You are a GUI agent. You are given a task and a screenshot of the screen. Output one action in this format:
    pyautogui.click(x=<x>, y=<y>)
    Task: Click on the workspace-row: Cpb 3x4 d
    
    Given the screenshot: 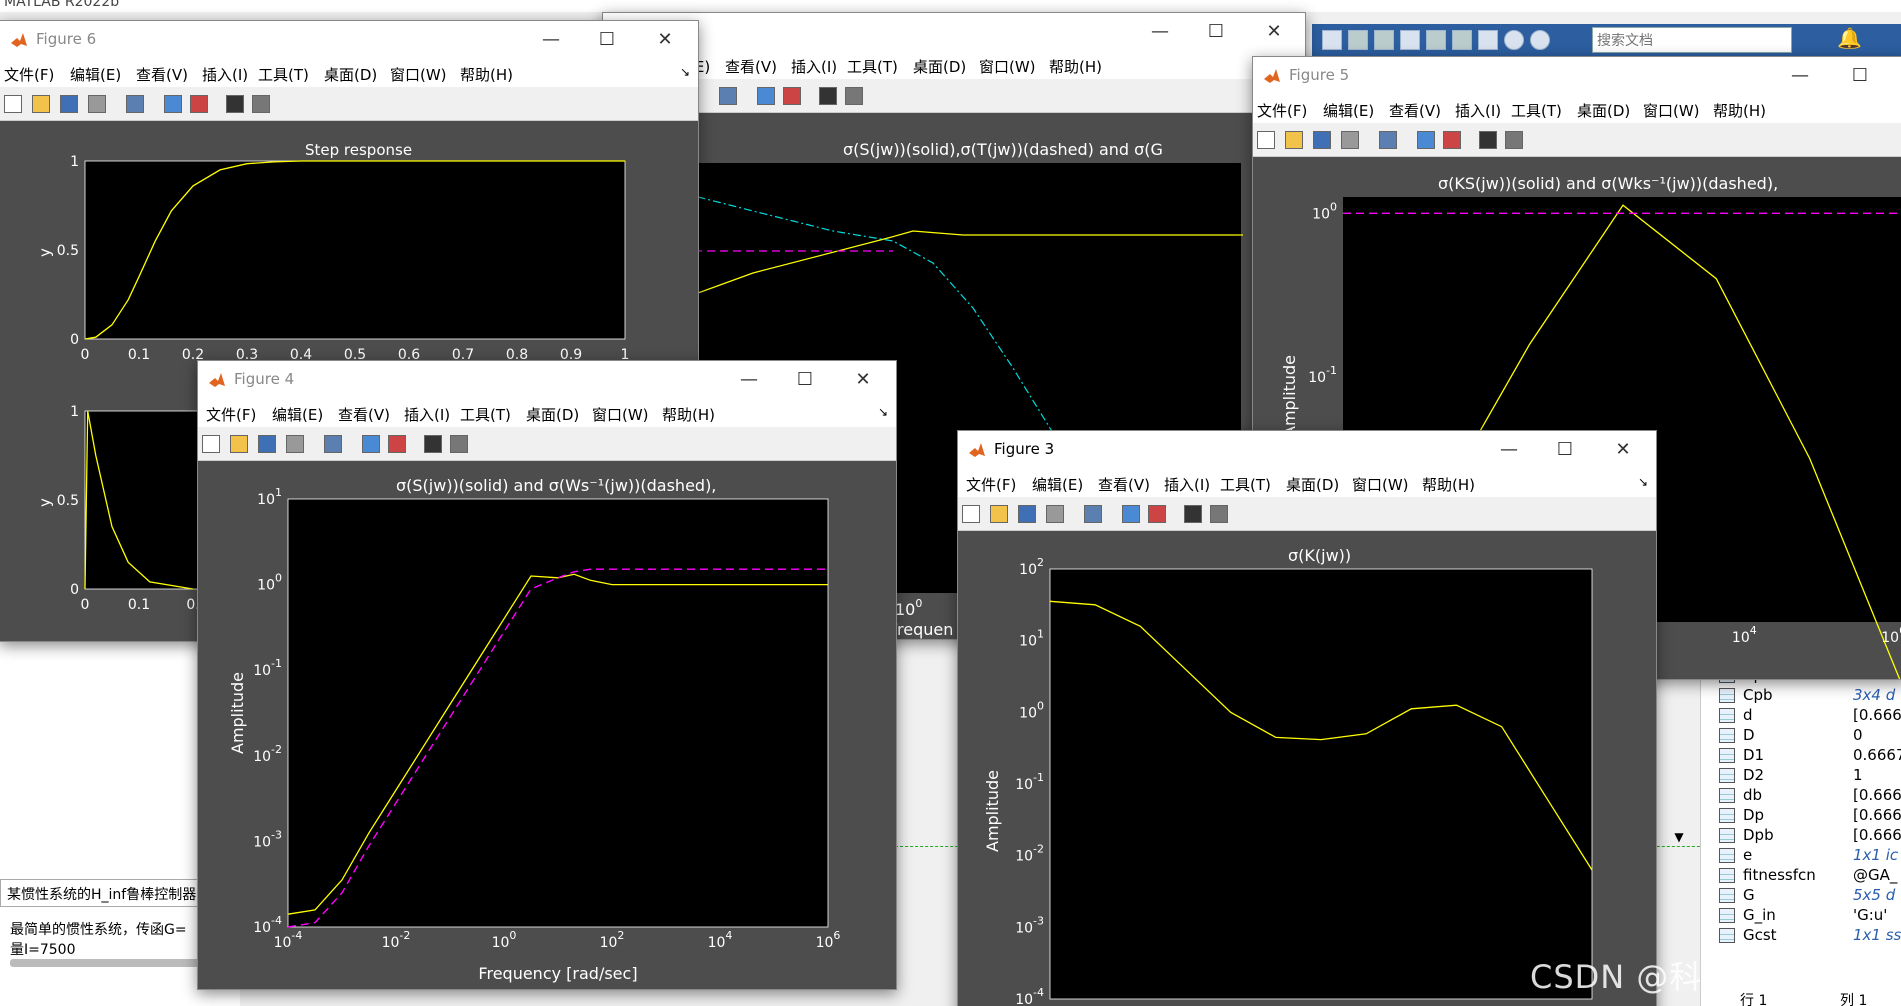 What is the action you would take?
    pyautogui.click(x=1801, y=696)
    